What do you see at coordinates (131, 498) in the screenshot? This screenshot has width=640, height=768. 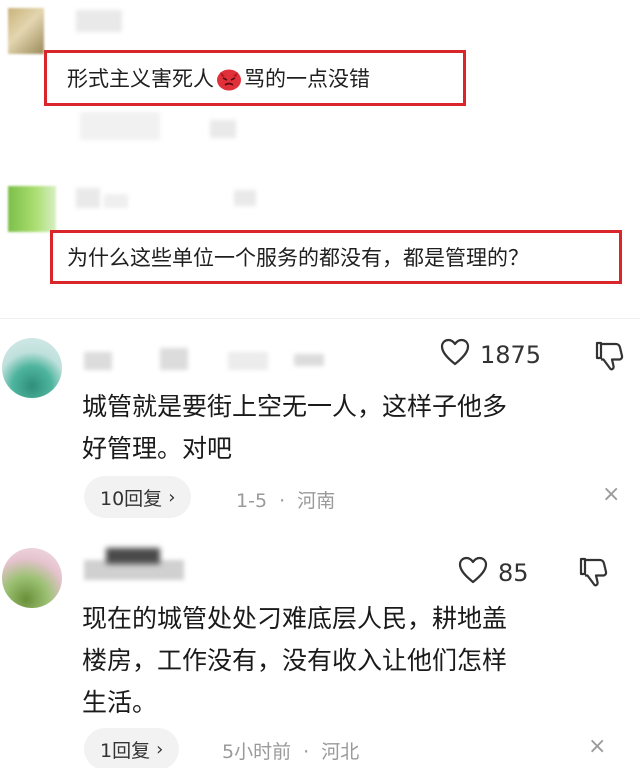 I see `reply-label: 10回复` at bounding box center [131, 498].